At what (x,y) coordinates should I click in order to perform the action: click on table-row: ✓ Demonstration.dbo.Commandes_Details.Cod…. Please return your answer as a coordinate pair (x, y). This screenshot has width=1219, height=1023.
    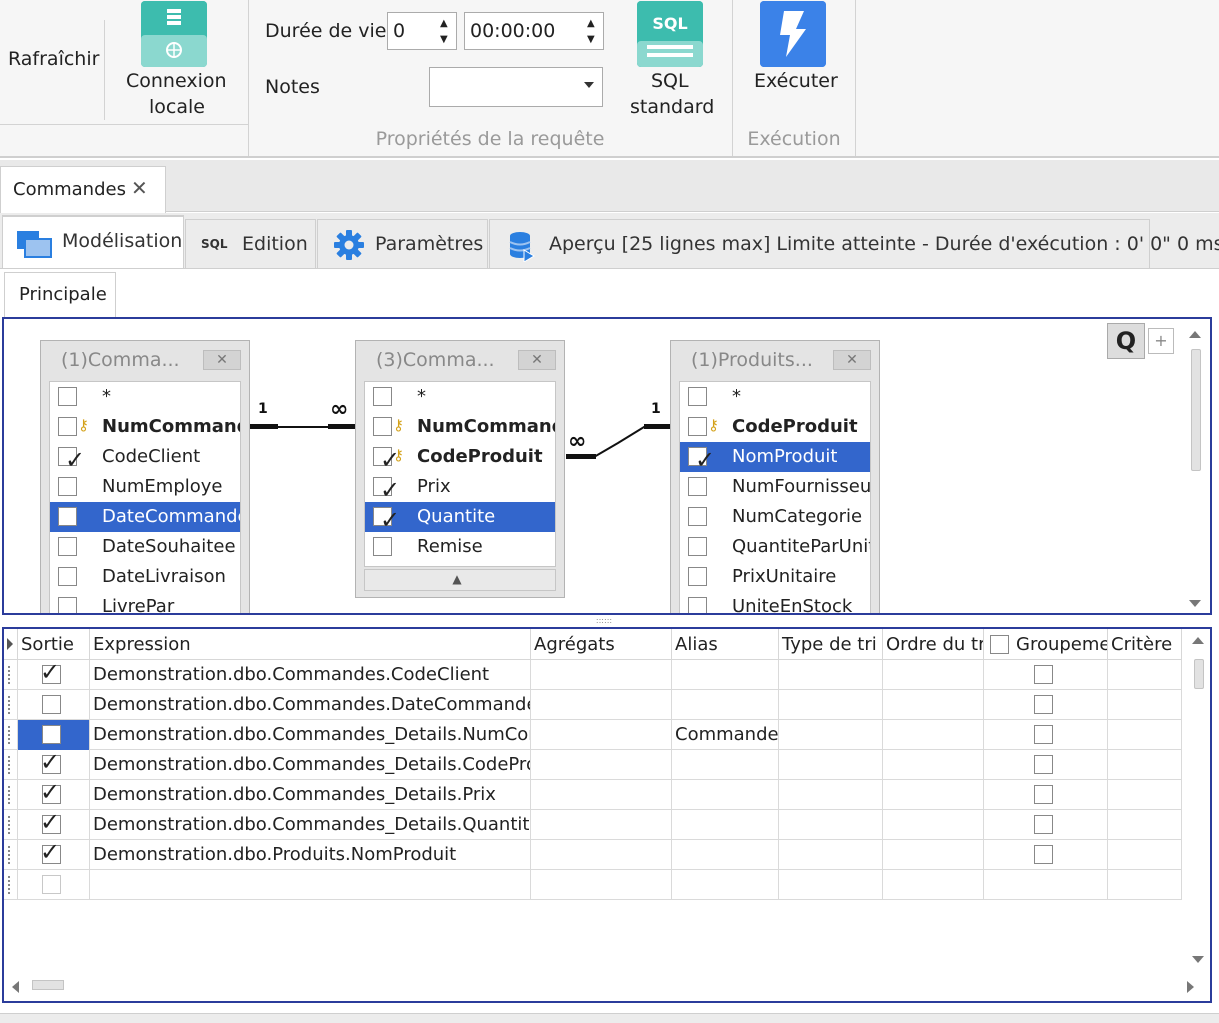
    Looking at the image, I should click on (593, 765).